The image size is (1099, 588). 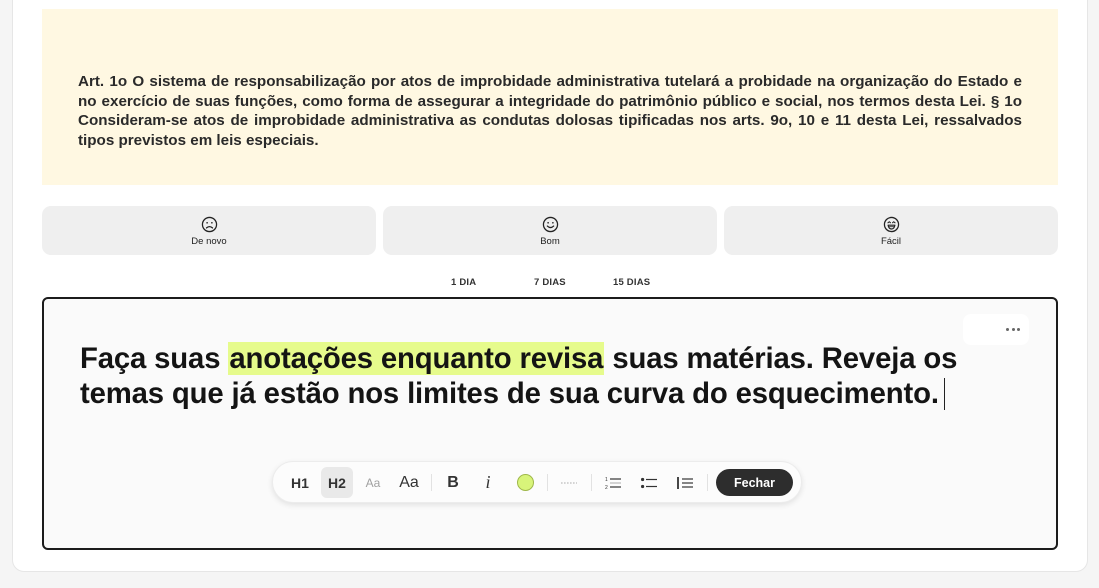 What do you see at coordinates (891, 241) in the screenshot?
I see `rating-easy-label: Fácil` at bounding box center [891, 241].